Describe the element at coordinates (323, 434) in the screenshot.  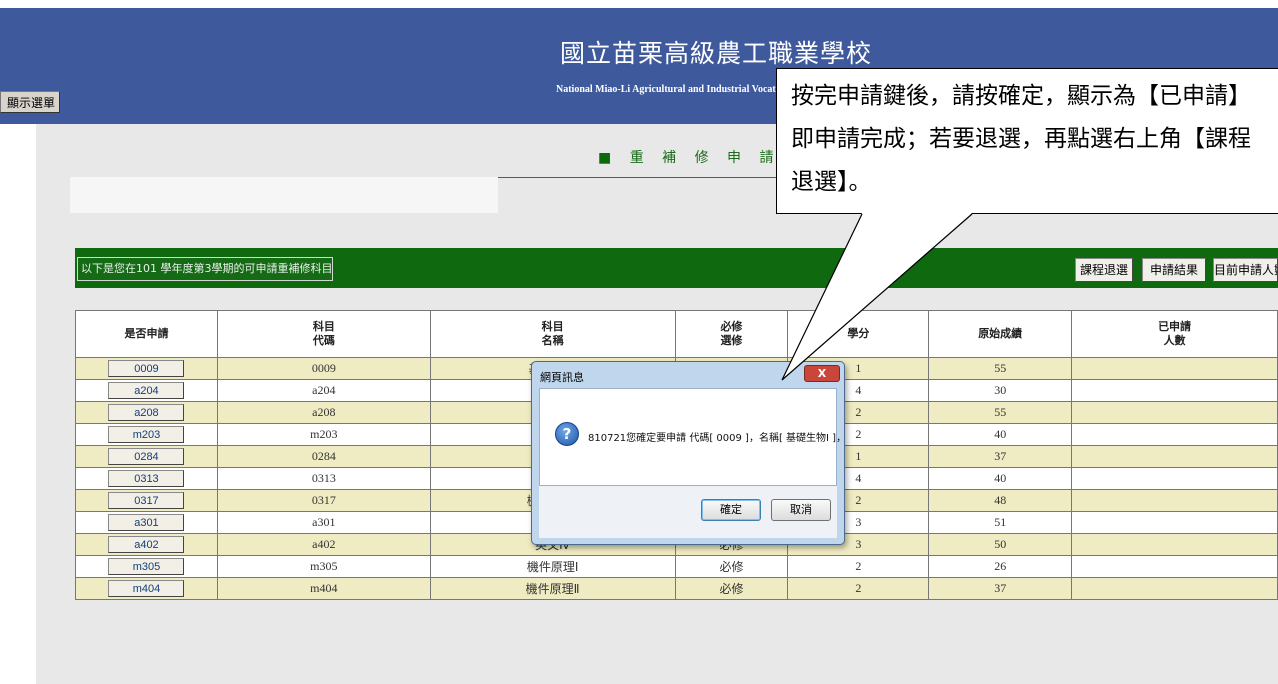
I see `course-code: m203` at that location.